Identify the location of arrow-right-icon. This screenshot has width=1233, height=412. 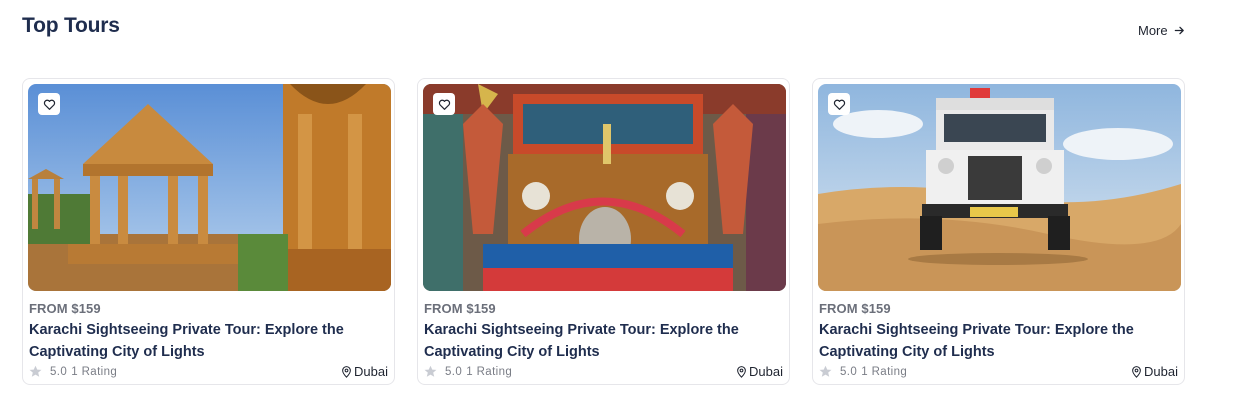
(1179, 30).